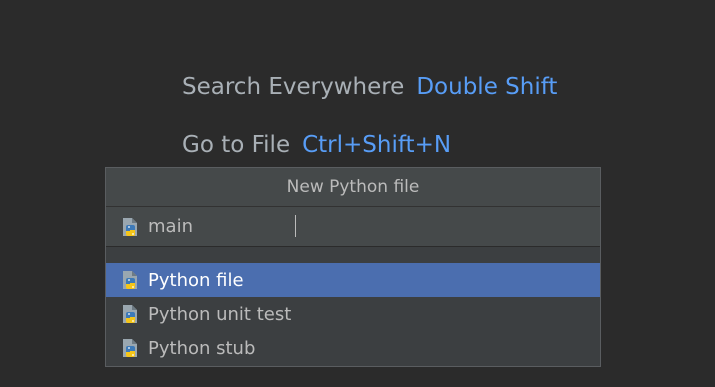 Image resolution: width=715 pixels, height=387 pixels. Describe the element at coordinates (358, 226) in the screenshot. I see `file-name-input` at that location.